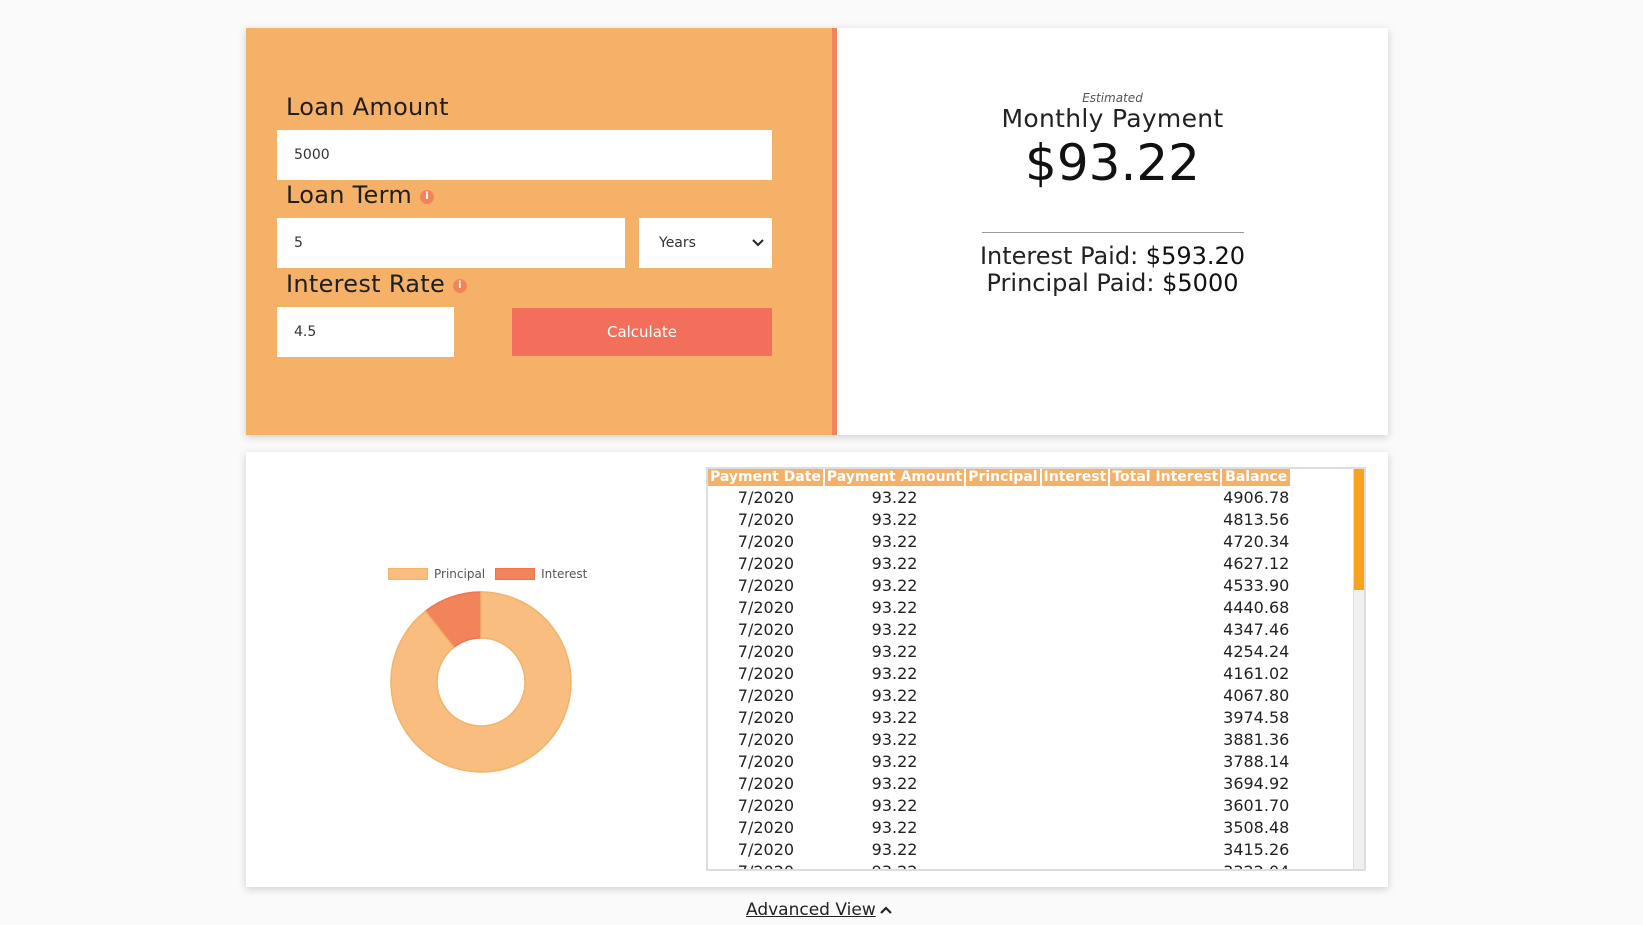 The height and width of the screenshot is (925, 1643). I want to click on result-divider, so click(1113, 232).